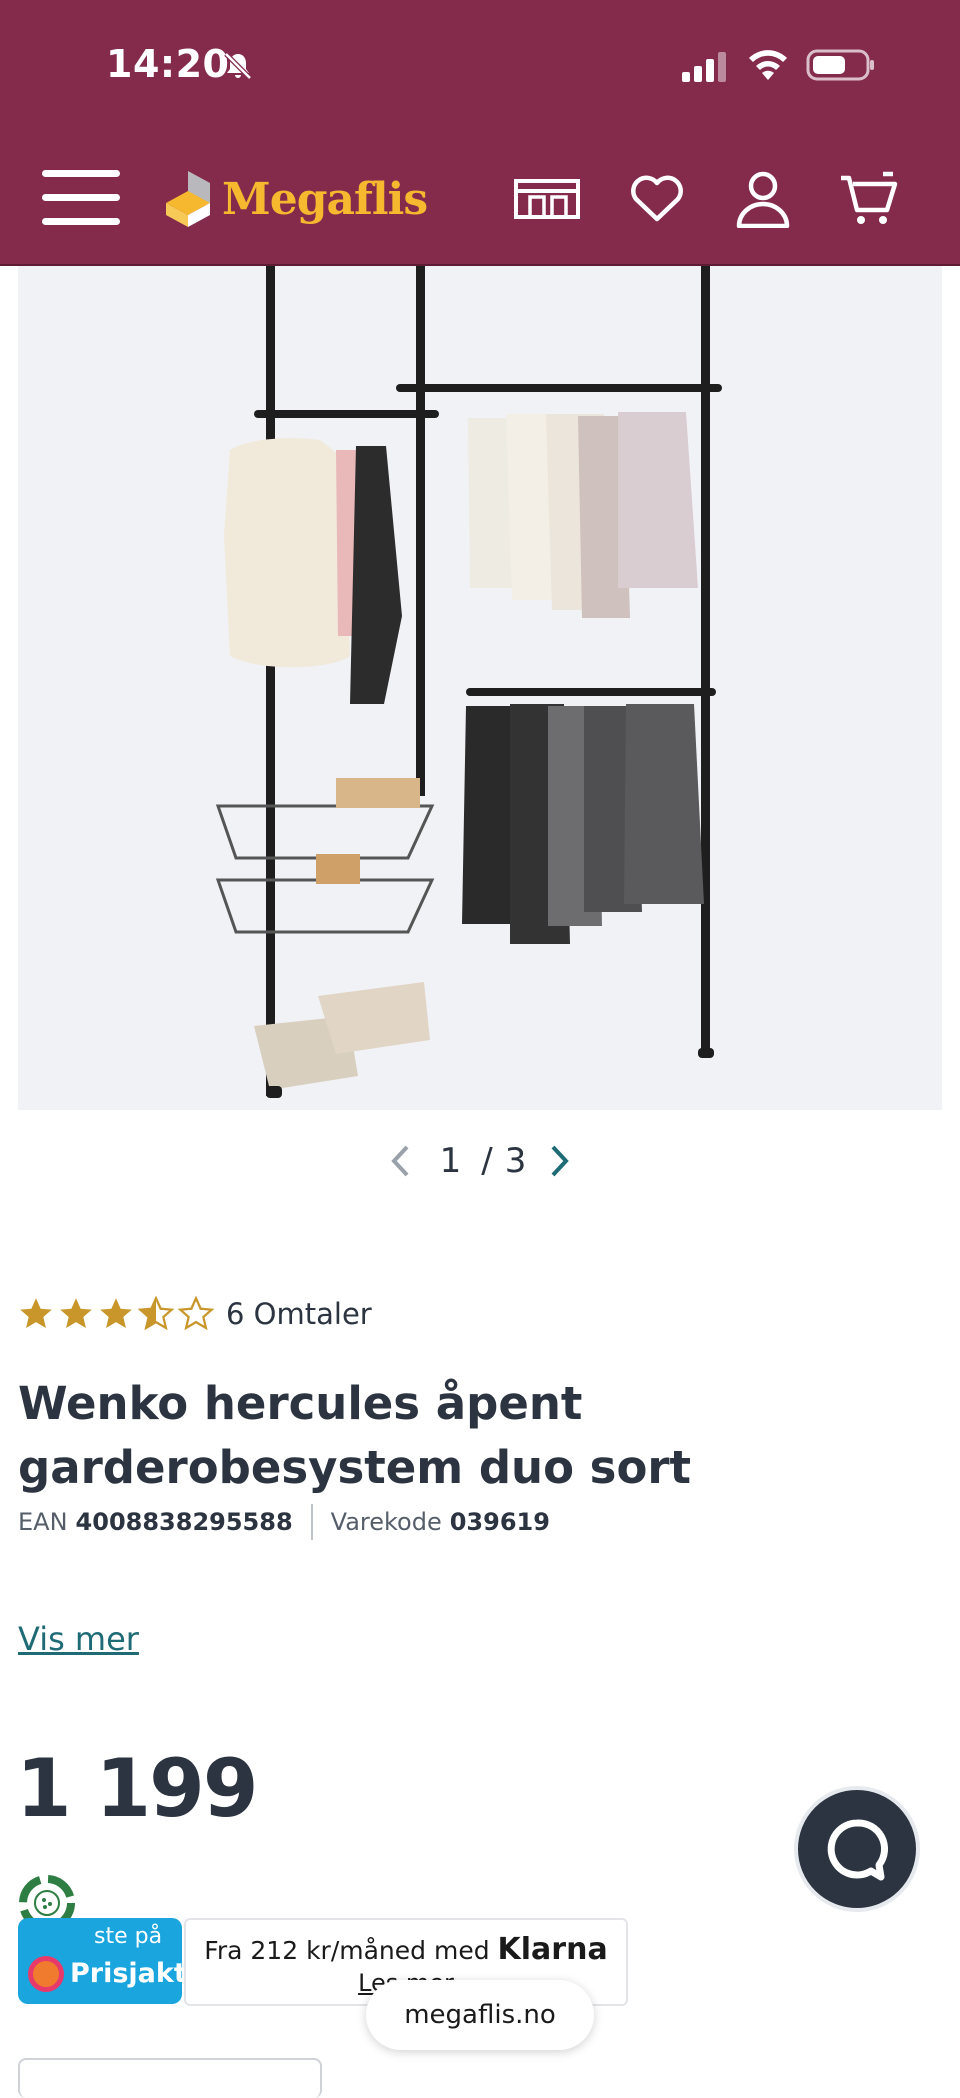 The image size is (960, 2098). I want to click on chat-icon, so click(858, 1850).